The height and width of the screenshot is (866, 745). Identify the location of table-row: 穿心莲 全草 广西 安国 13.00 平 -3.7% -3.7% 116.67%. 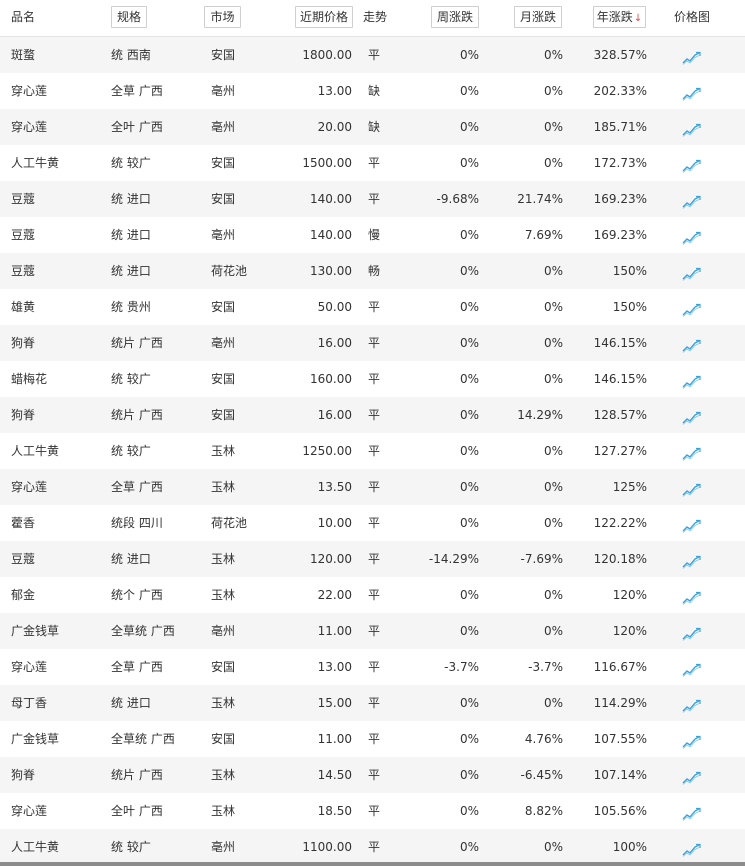
(372, 667).